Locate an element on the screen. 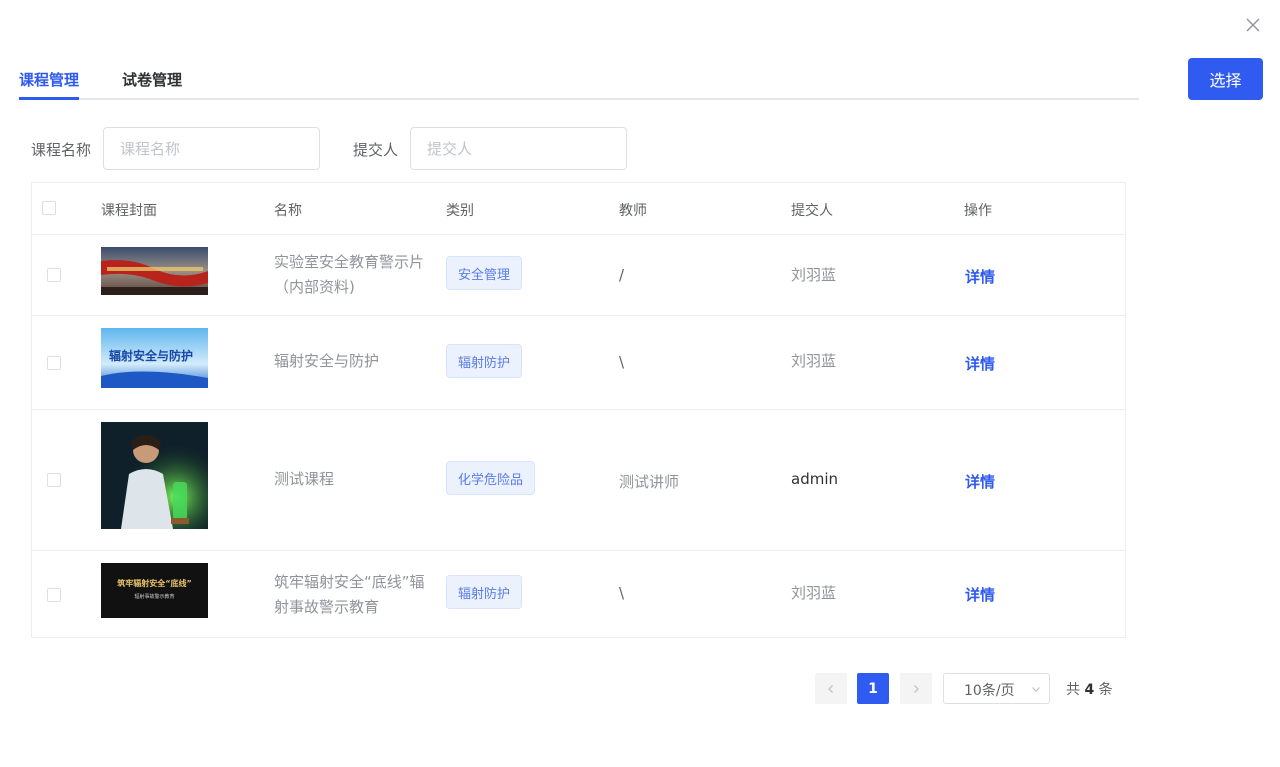  column-header-category: 类别 is located at coordinates (460, 211).